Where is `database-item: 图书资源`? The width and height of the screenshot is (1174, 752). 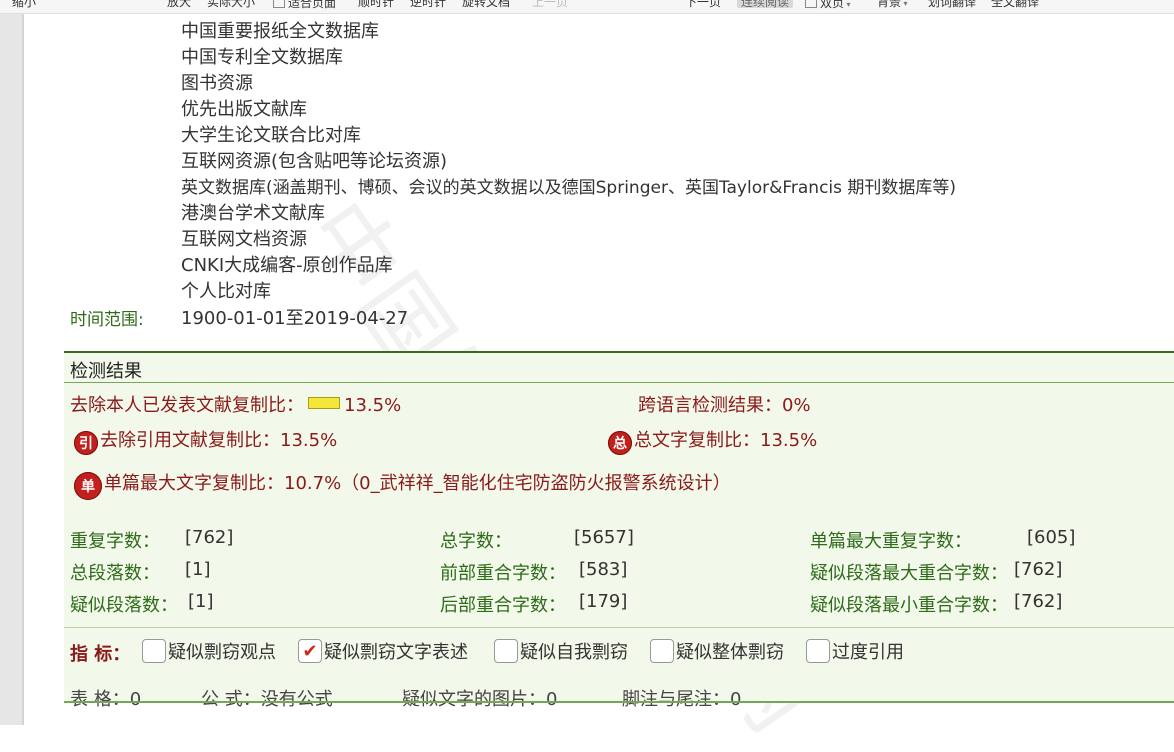
database-item: 图书资源 is located at coordinates (217, 83).